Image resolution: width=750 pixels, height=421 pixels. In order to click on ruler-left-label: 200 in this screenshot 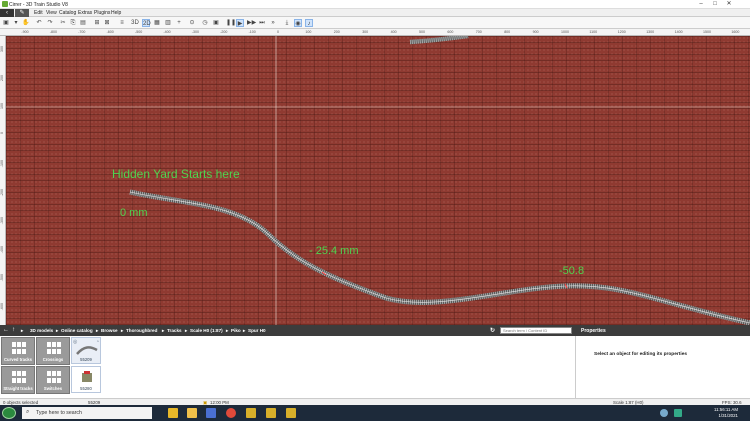, I will do `click(2, 77)`.